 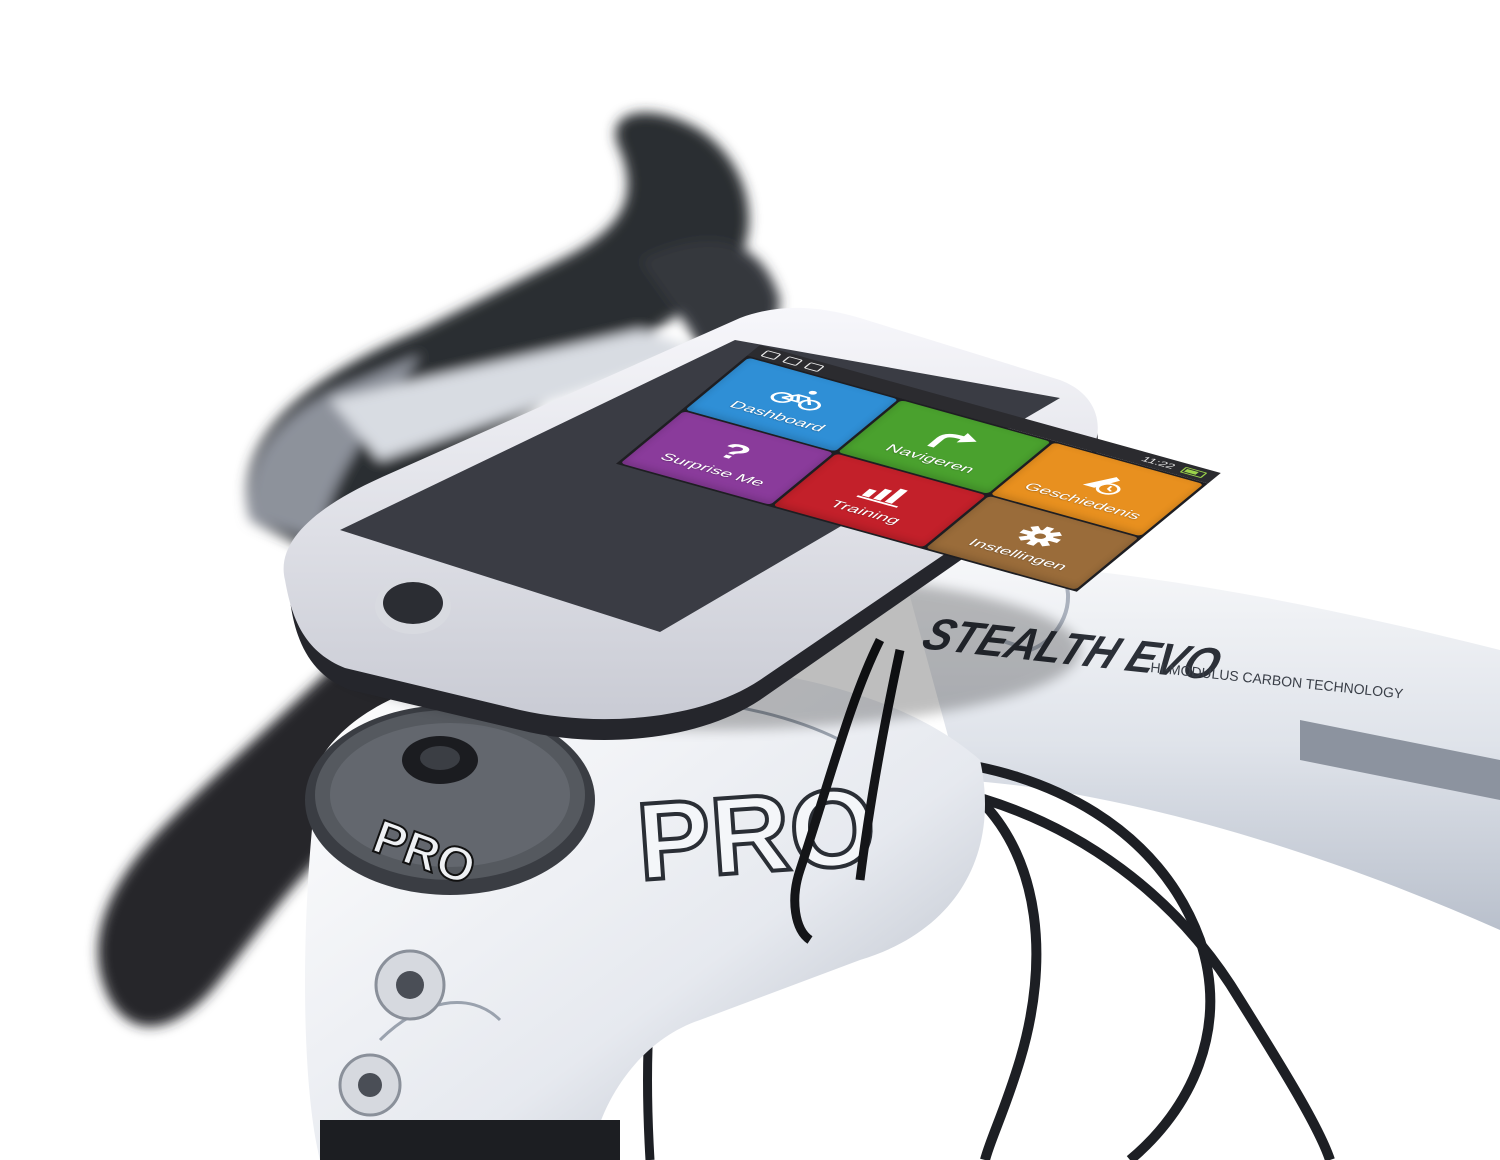 I want to click on stem-bolt-lower, so click(x=370, y=1085).